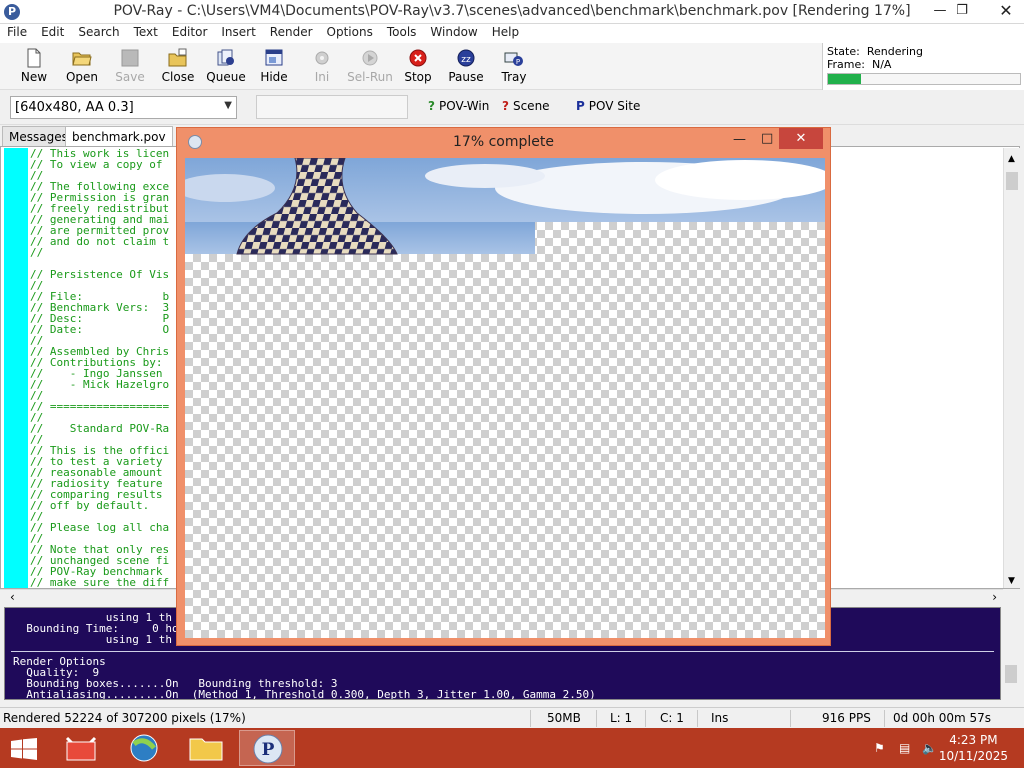  What do you see at coordinates (608, 106) in the screenshot?
I see `povsite-button: P POV Site` at bounding box center [608, 106].